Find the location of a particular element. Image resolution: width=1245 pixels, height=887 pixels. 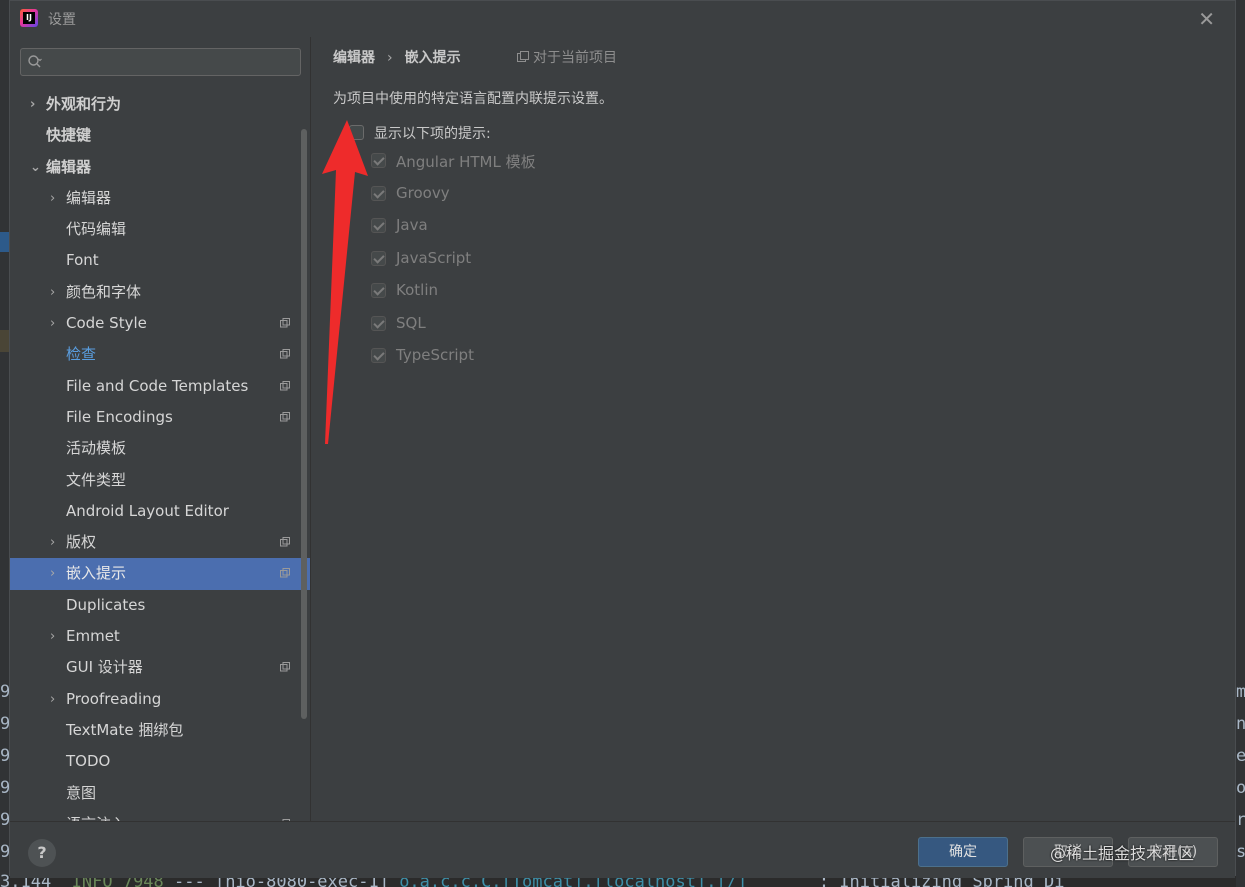

help-button: ? is located at coordinates (42, 853).